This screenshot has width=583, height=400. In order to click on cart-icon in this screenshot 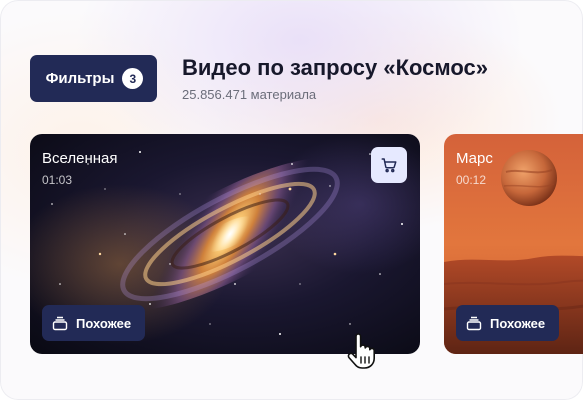, I will do `click(389, 165)`.